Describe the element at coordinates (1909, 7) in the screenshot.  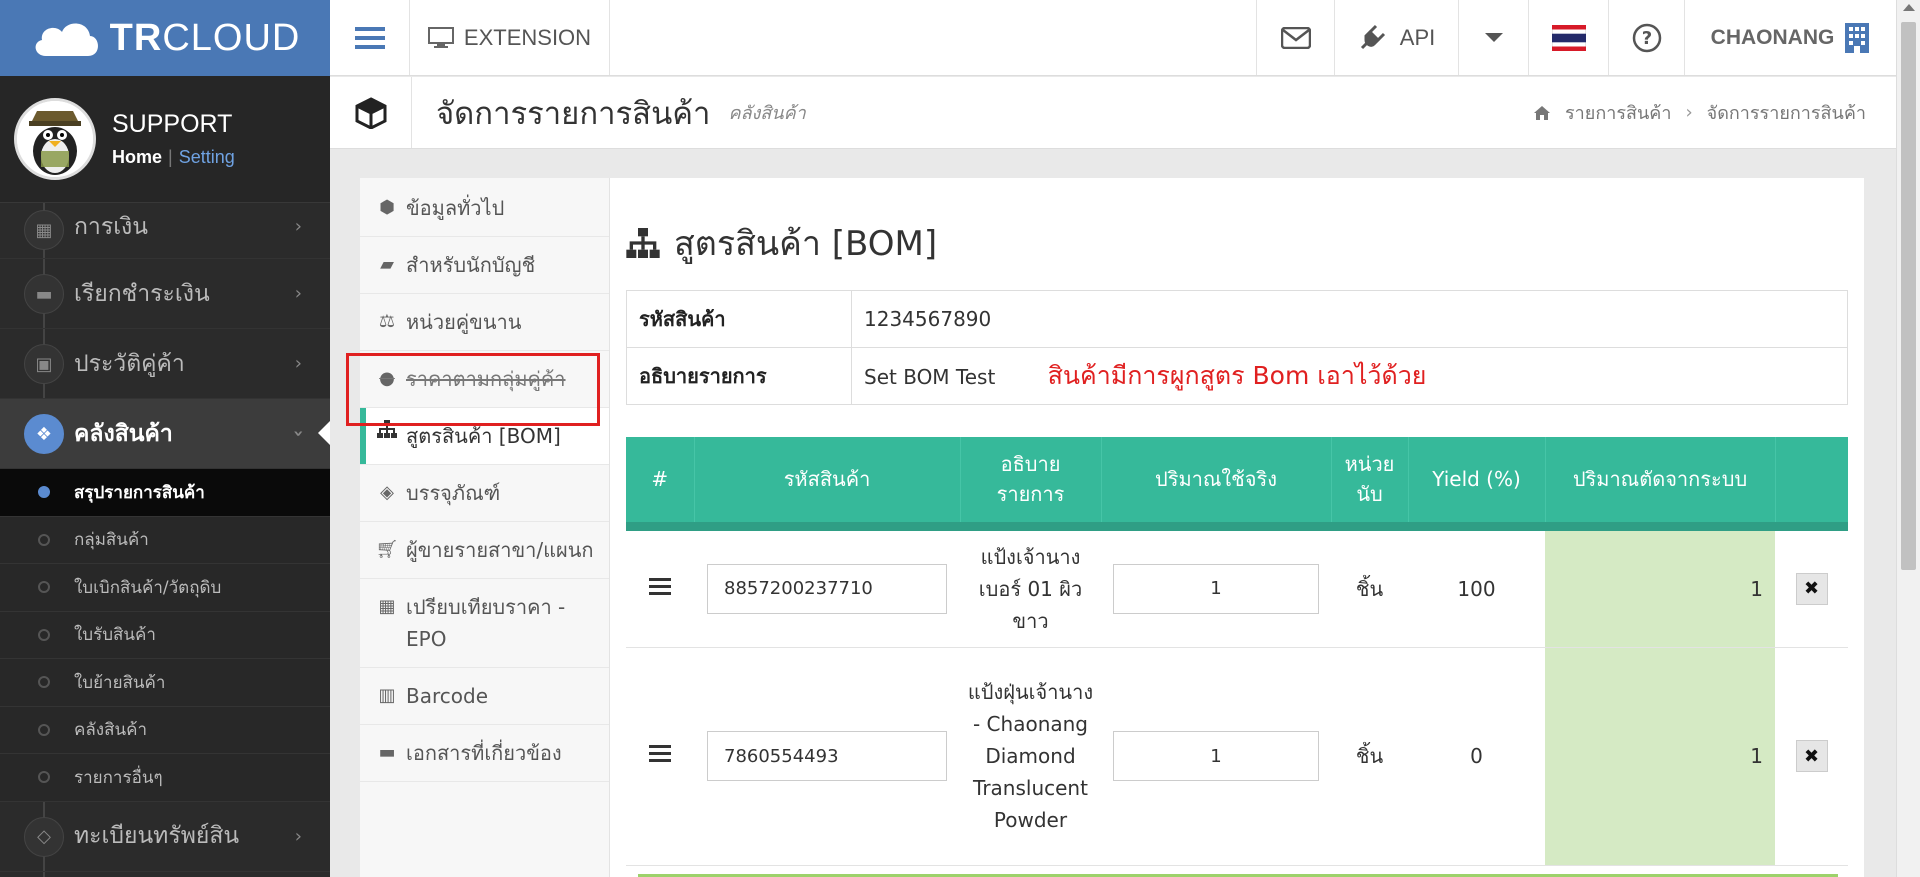
I see `scroll-up-icon` at that location.